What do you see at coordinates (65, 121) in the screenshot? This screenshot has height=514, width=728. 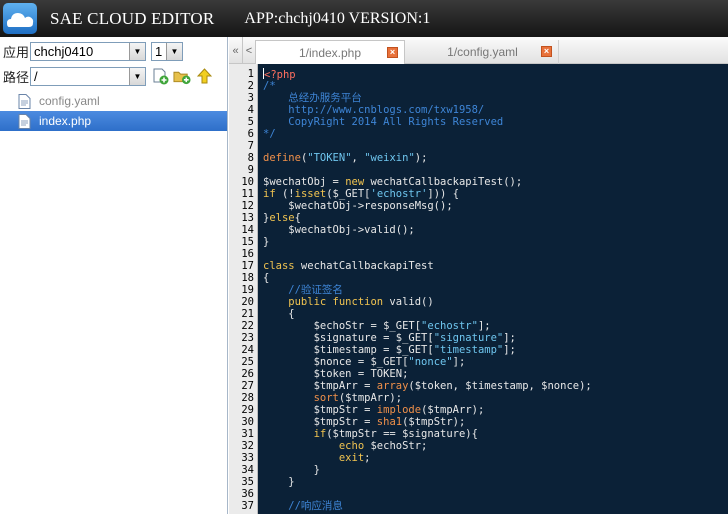 I see `file-item-label: index.php` at bounding box center [65, 121].